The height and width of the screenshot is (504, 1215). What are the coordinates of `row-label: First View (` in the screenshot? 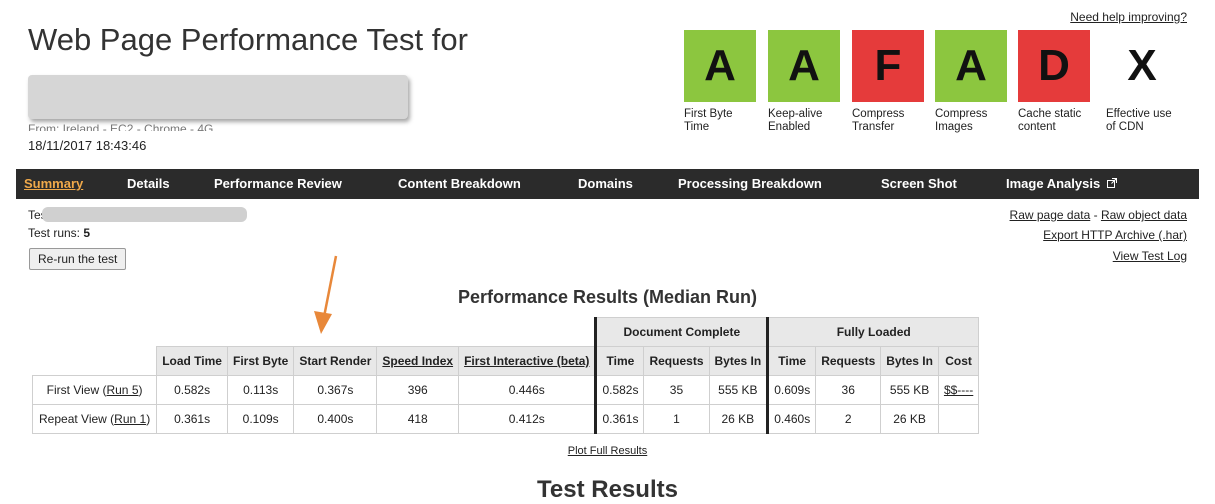 It's located at (76, 390).